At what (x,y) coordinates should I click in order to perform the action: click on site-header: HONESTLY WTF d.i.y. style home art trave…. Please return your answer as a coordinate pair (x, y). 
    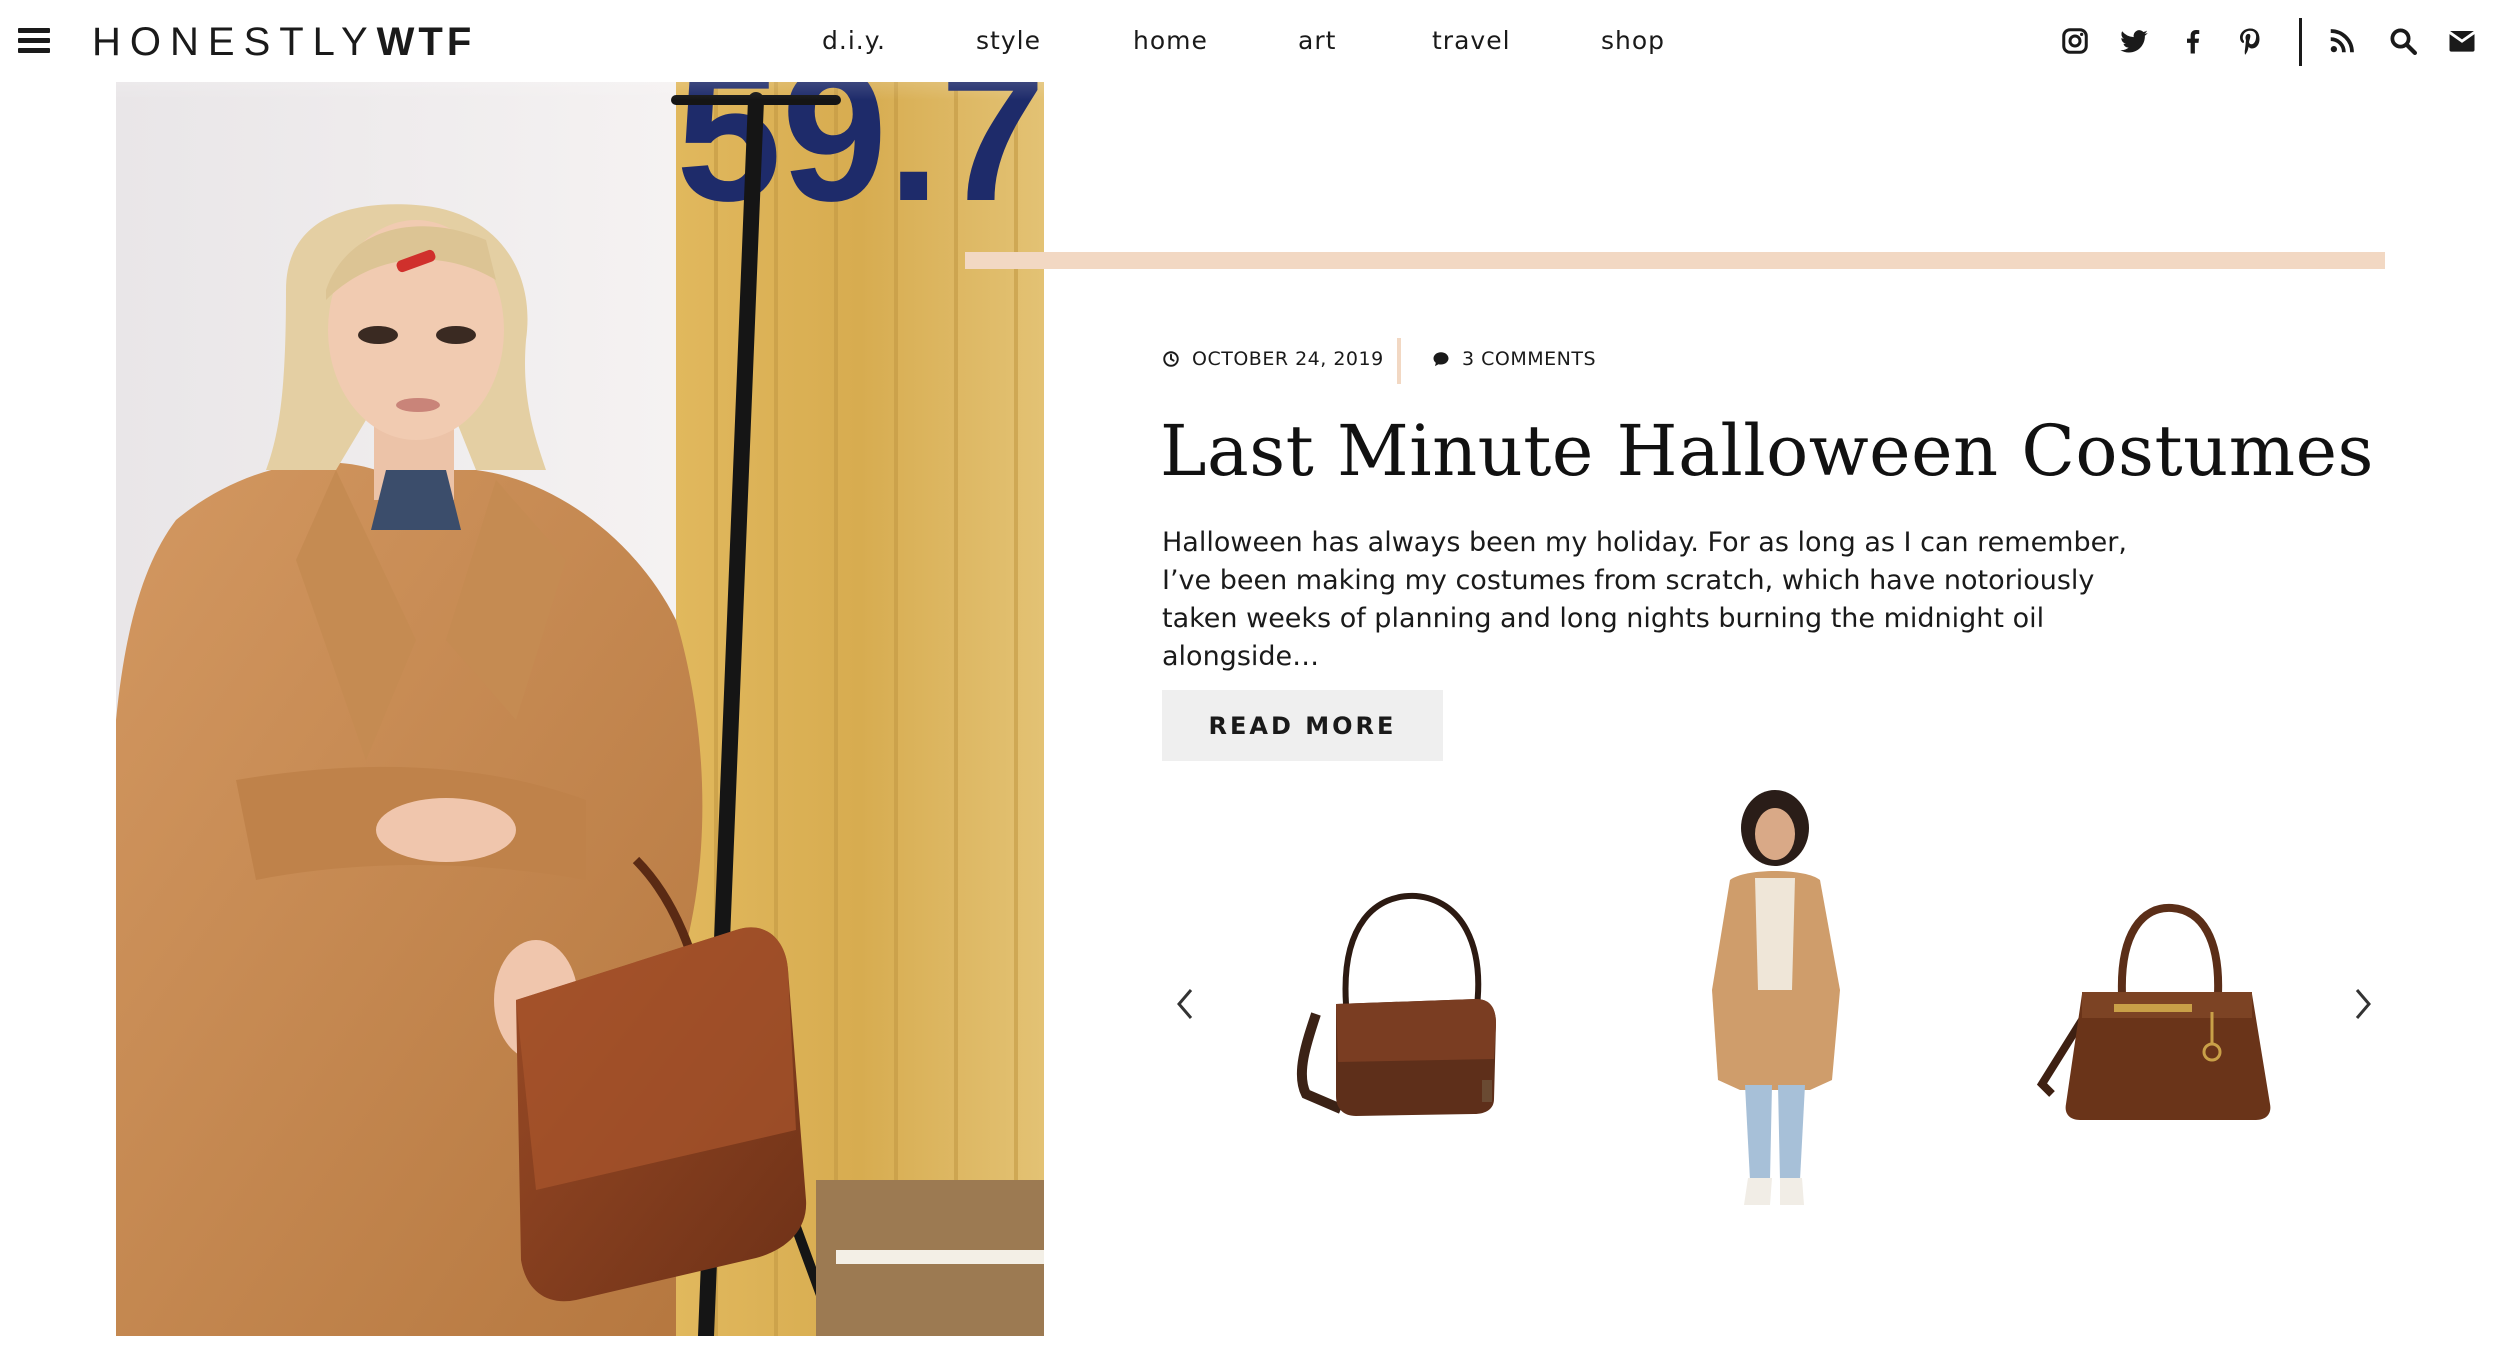
    Looking at the image, I should click on (1250, 41).